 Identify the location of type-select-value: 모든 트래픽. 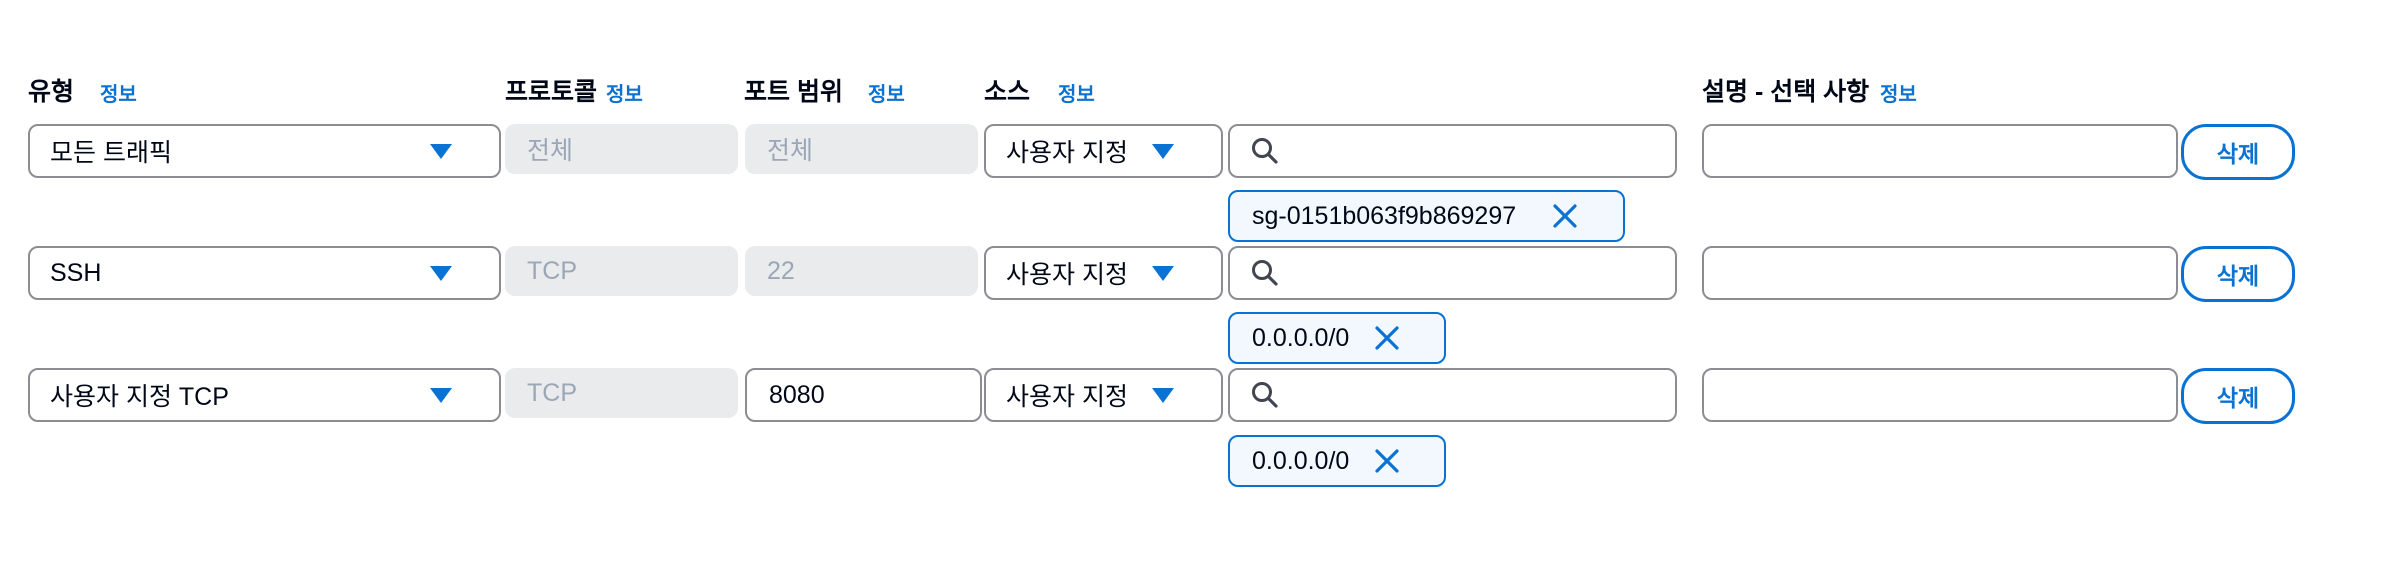
(111, 153).